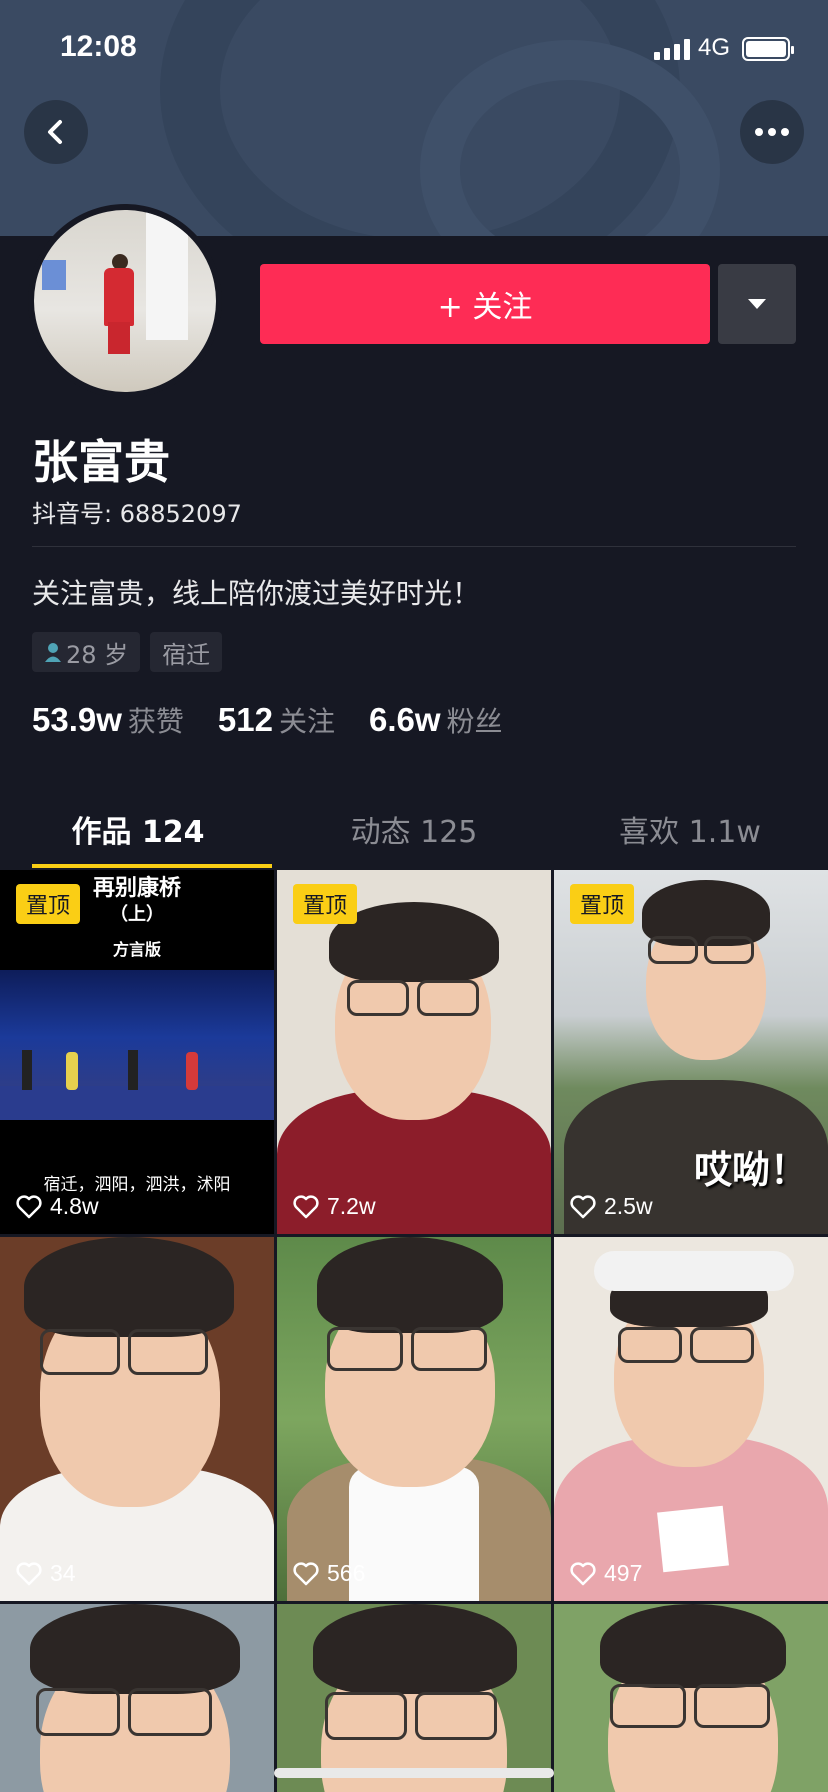  What do you see at coordinates (97, 654) in the screenshot?
I see `age-label: 28 岁` at bounding box center [97, 654].